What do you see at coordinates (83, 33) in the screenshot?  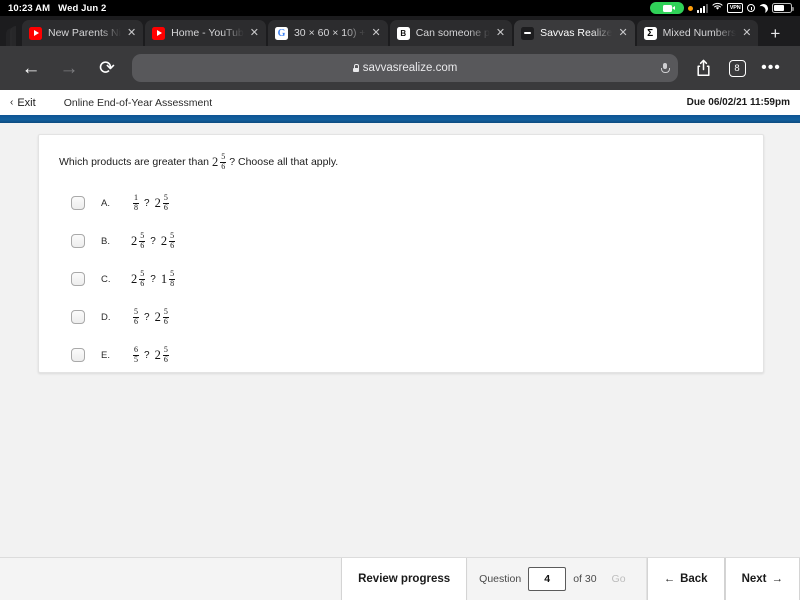 I see `browser-tab-0: New Parents Ni ✕` at bounding box center [83, 33].